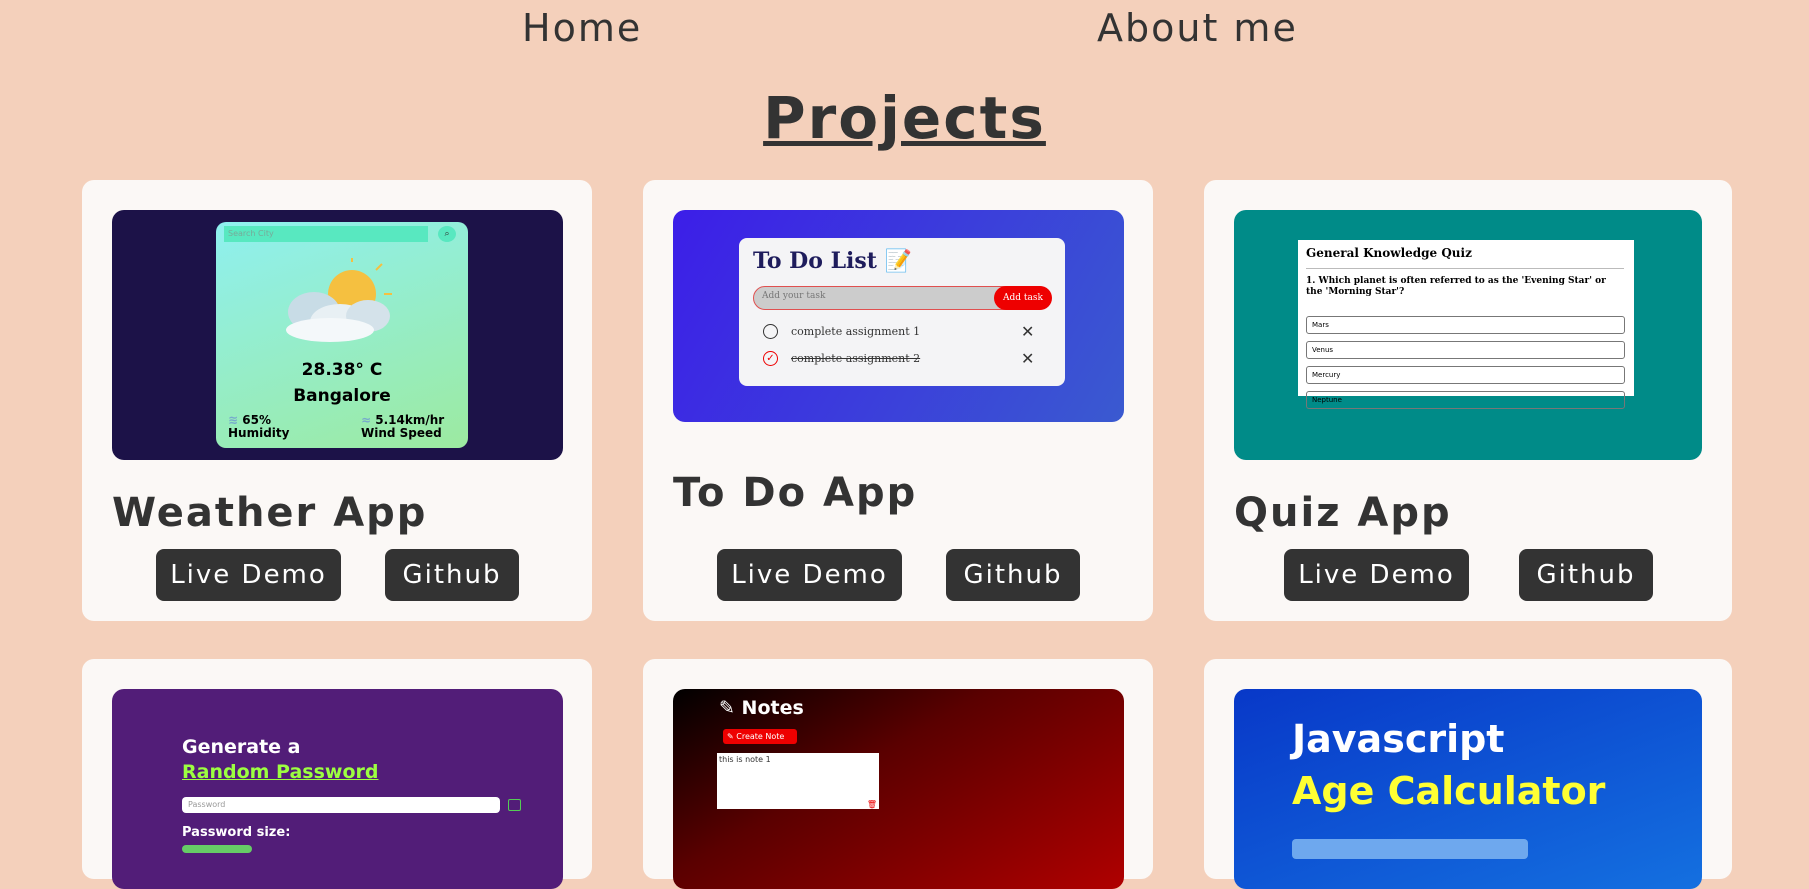  What do you see at coordinates (582, 28) in the screenshot?
I see `nav-home-link: Home` at bounding box center [582, 28].